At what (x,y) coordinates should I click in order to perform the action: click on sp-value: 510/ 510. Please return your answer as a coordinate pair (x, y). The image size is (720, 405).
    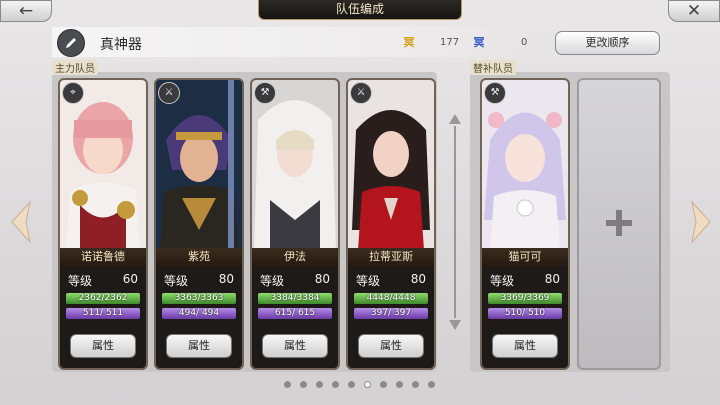
    Looking at the image, I should click on (525, 313).